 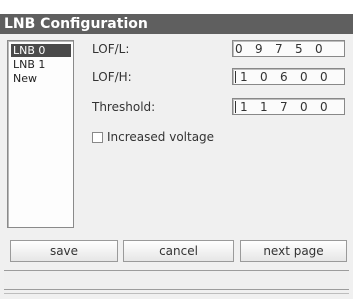 I want to click on list-item-lnb-1: LNB 1, so click(x=28, y=64).